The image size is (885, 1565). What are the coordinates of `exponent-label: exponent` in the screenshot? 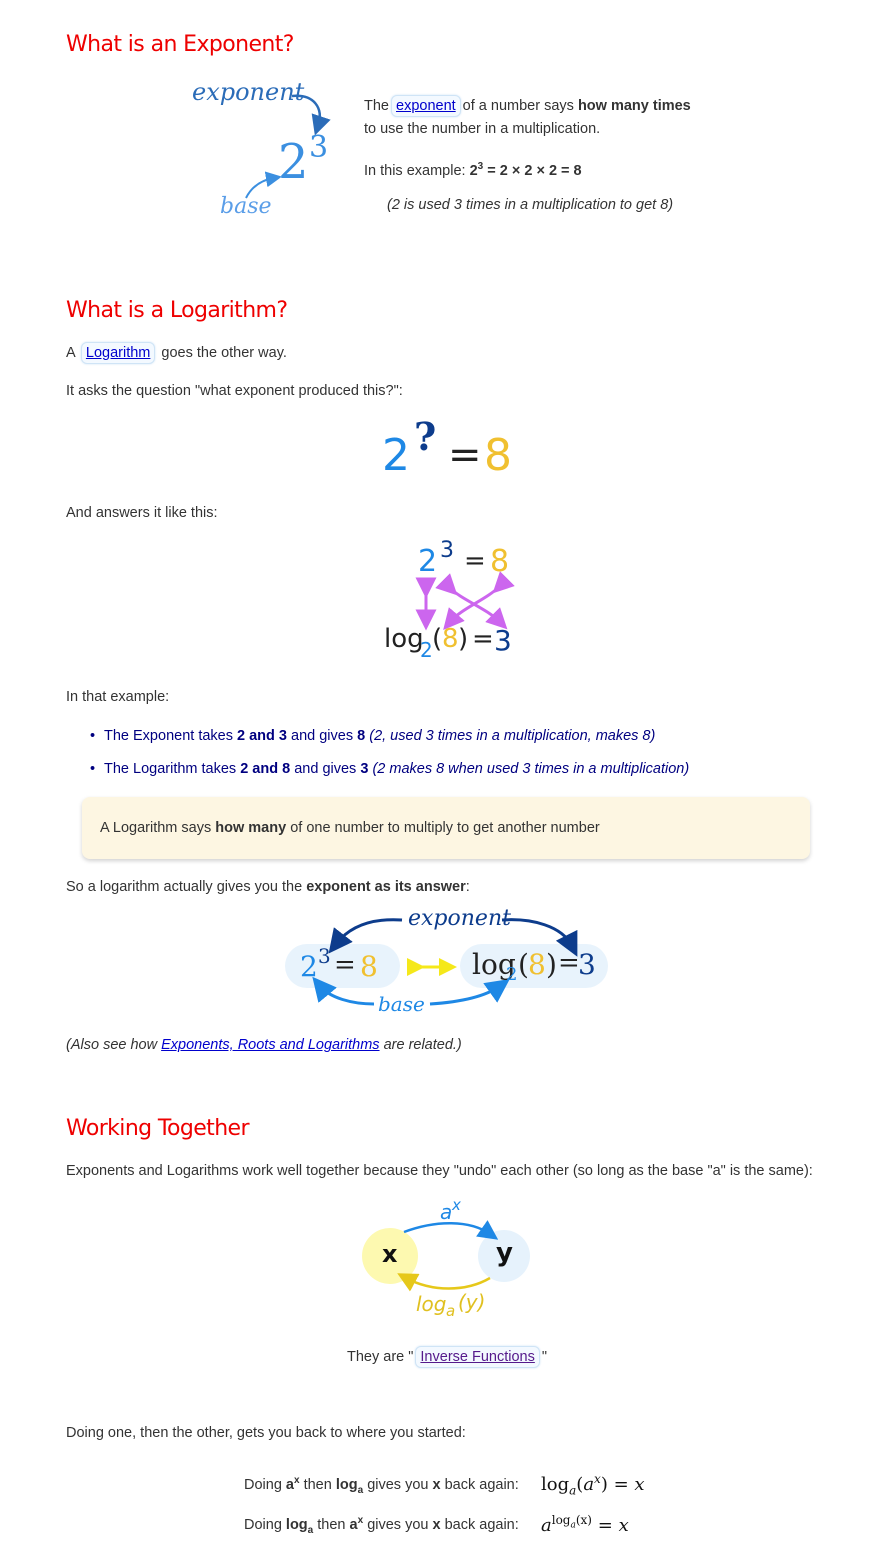 It's located at (248, 92).